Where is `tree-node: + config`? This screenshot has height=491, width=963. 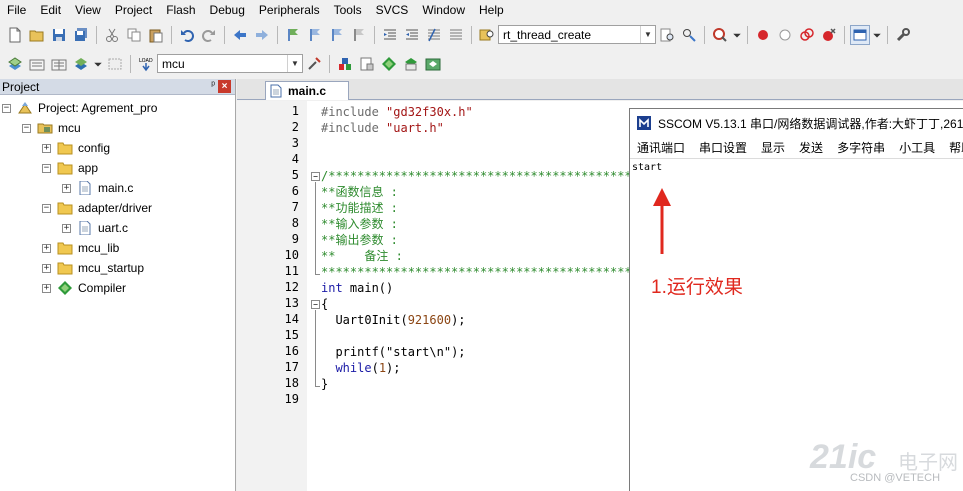 tree-node: + config is located at coordinates (76, 148).